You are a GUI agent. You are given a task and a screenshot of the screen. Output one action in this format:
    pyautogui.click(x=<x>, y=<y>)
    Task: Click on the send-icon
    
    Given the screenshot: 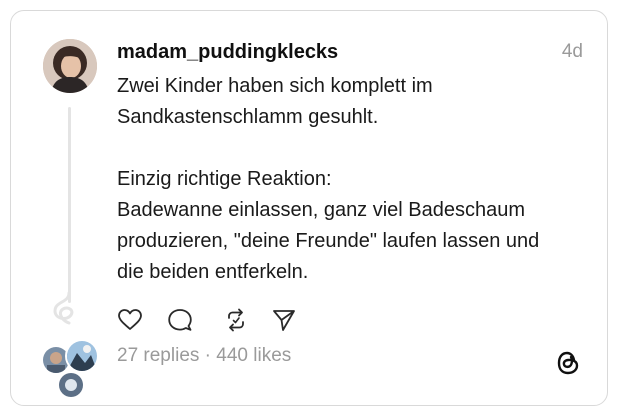 What is the action you would take?
    pyautogui.click(x=284, y=320)
    